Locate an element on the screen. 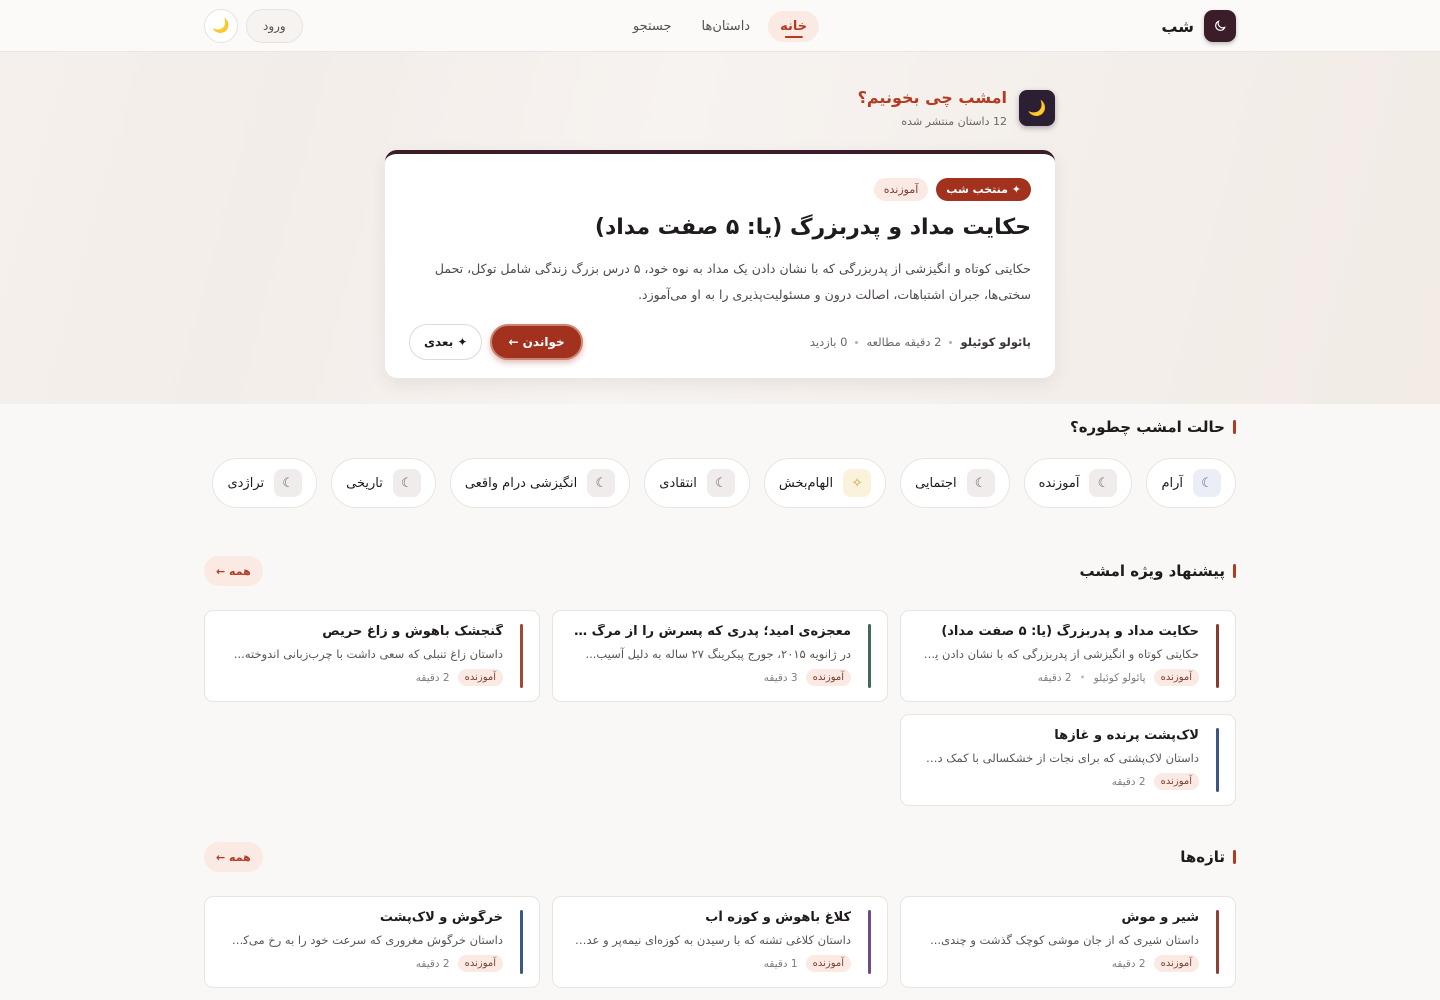 This screenshot has width=1440, height=1000. mood-section-title: حالت امشب چطوره؟ is located at coordinates (720, 427).